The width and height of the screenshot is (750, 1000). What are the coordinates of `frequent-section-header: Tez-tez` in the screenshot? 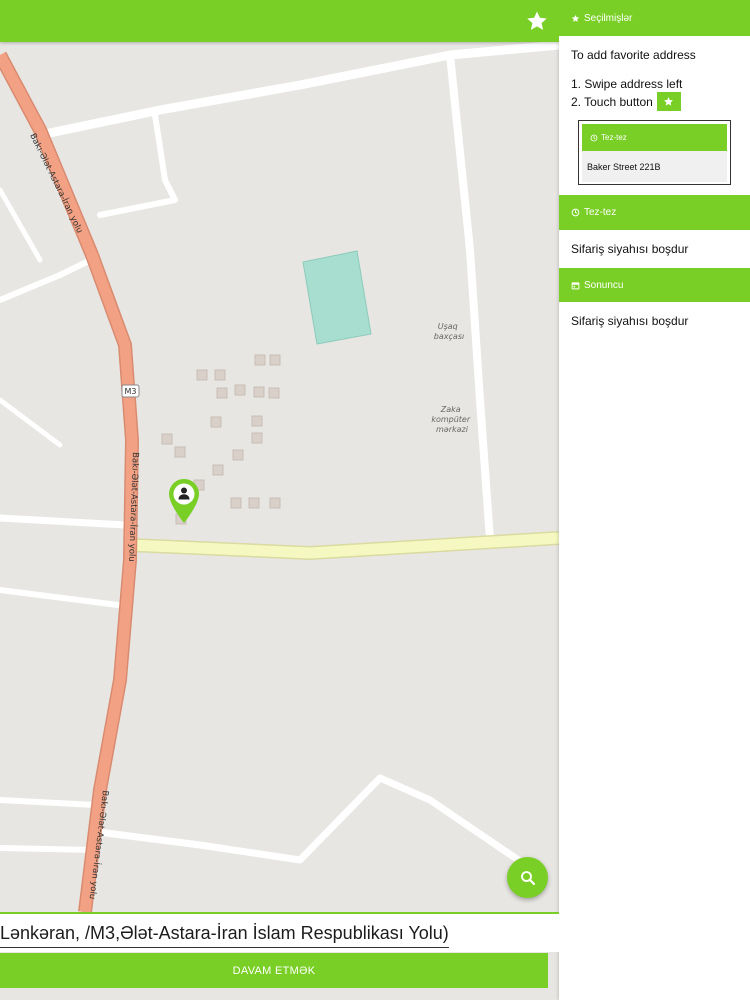 It's located at (654, 212).